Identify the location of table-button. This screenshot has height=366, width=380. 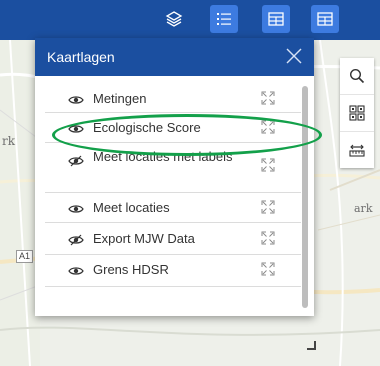
(325, 19).